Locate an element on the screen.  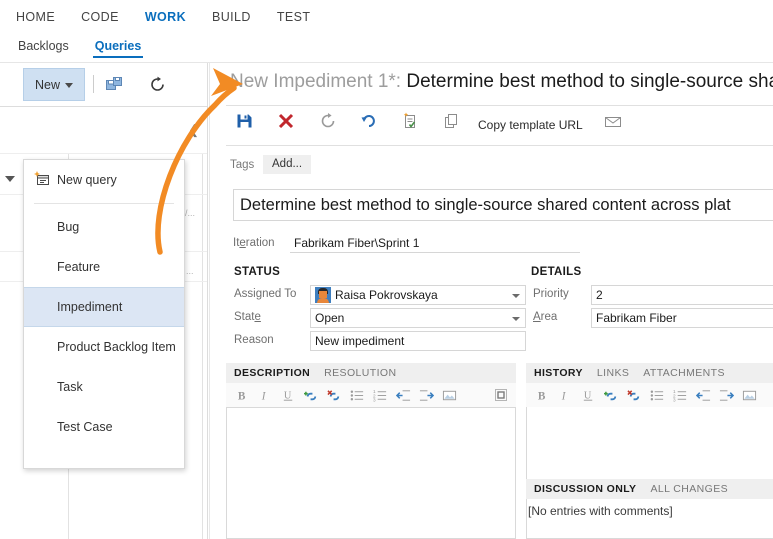
undo-icon is located at coordinates (369, 123).